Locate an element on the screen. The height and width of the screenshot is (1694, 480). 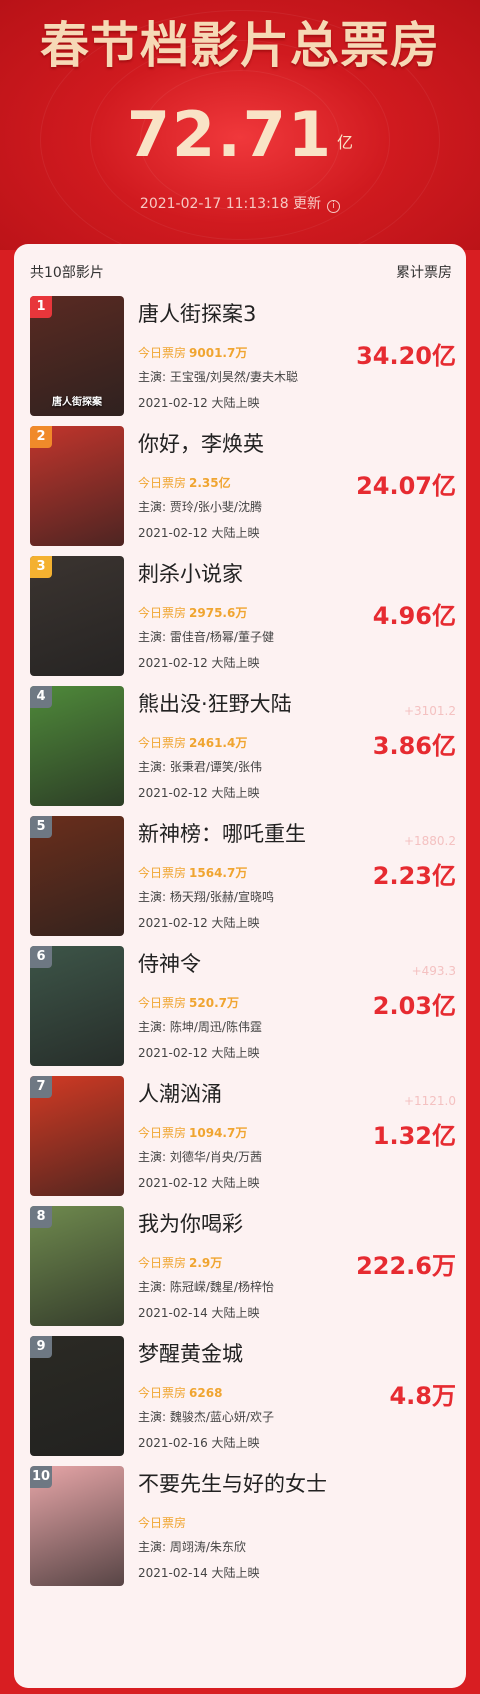
box-office-delta: +1880.2 is located at coordinates (429, 841).